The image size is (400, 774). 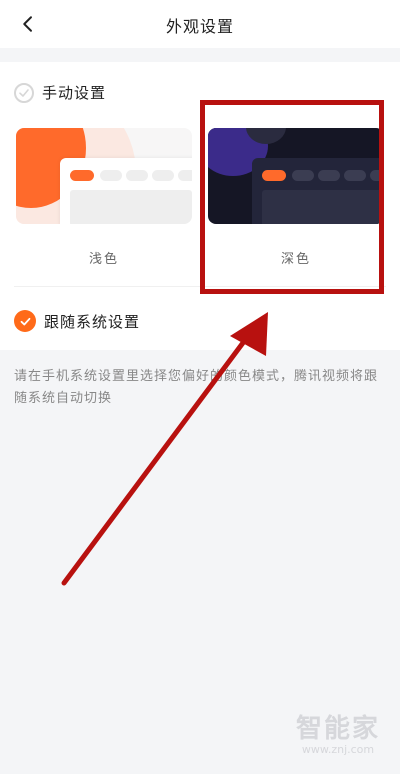 I want to click on nav-header: 外观设置, so click(x=200, y=24).